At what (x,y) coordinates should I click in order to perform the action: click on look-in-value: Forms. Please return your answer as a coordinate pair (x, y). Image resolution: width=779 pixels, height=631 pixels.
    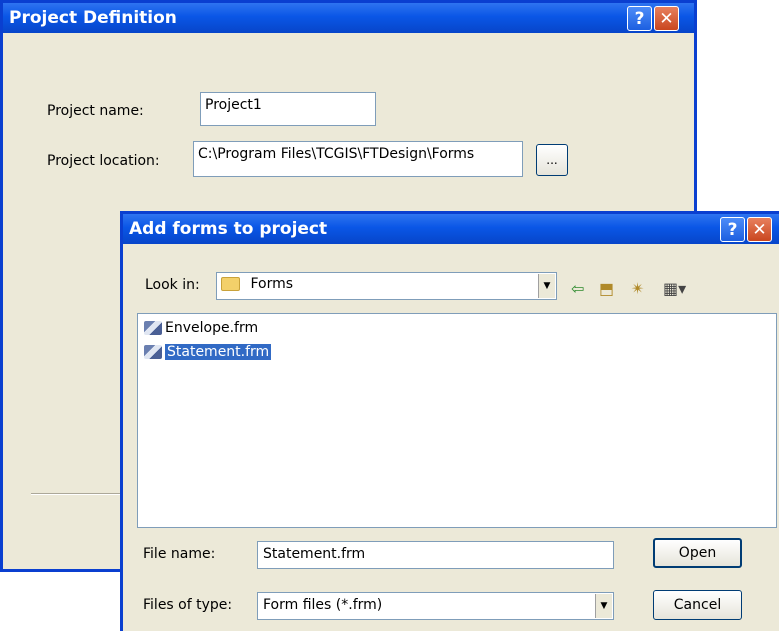
    Looking at the image, I should click on (272, 284).